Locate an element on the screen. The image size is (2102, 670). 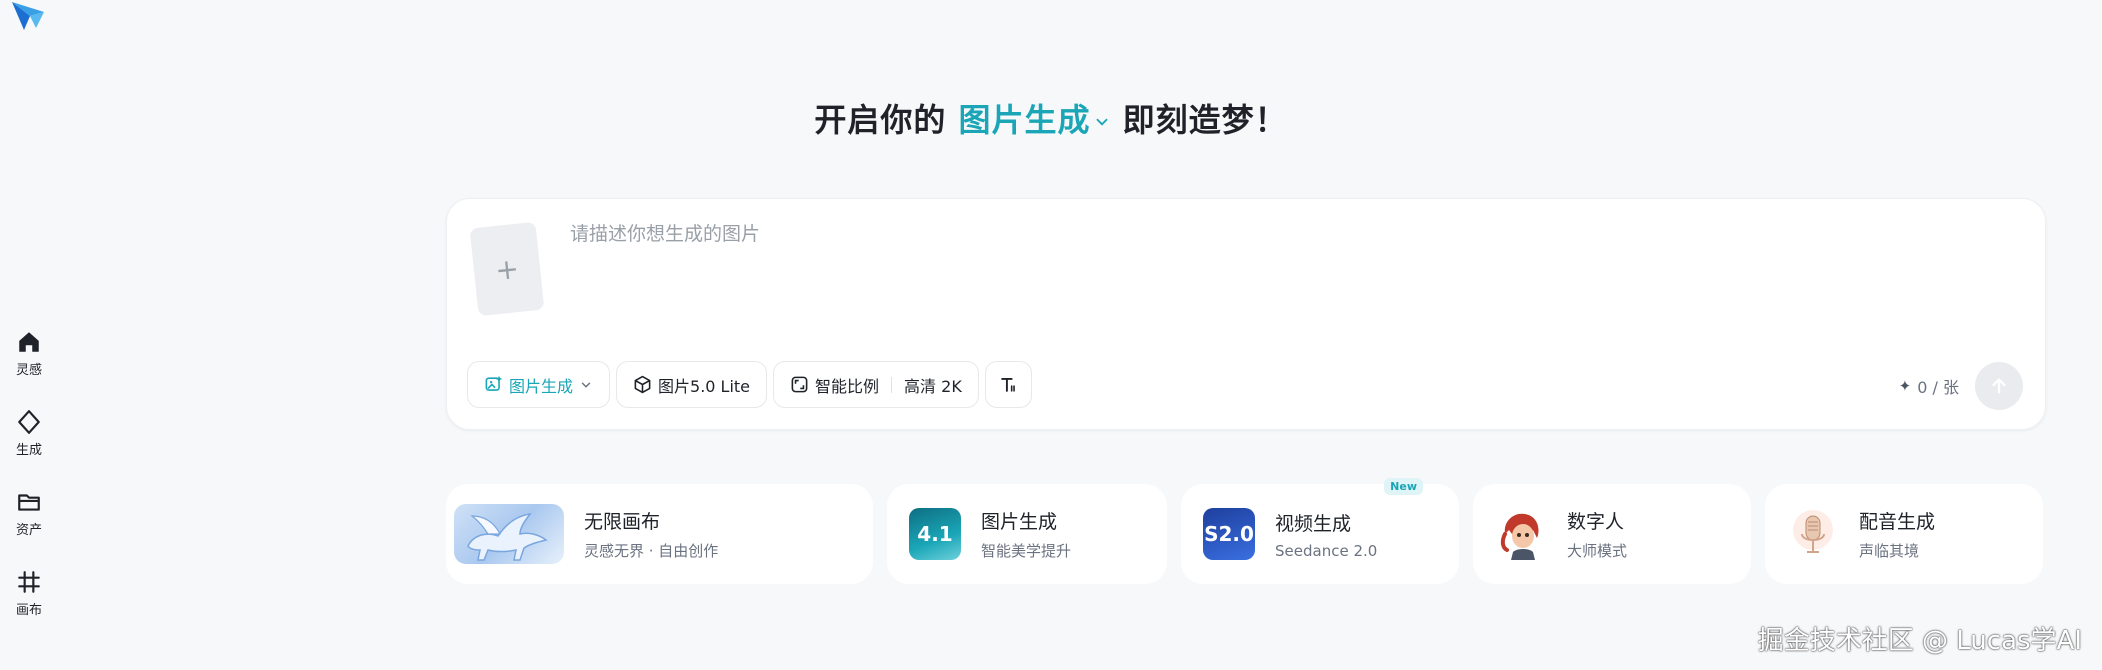
composer-toolbar: 图片生成 图片5.0 Lite 智能比例 高清 2K is located at coordinates (749, 384).